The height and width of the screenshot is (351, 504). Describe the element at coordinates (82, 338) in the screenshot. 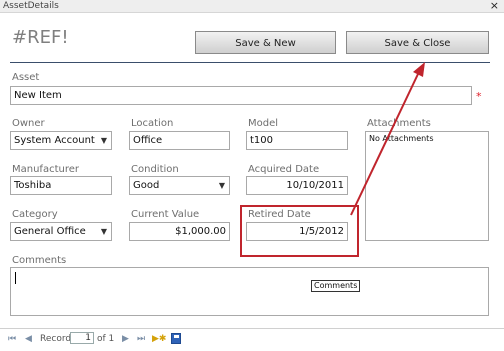

I see `current-record-field: 1` at that location.